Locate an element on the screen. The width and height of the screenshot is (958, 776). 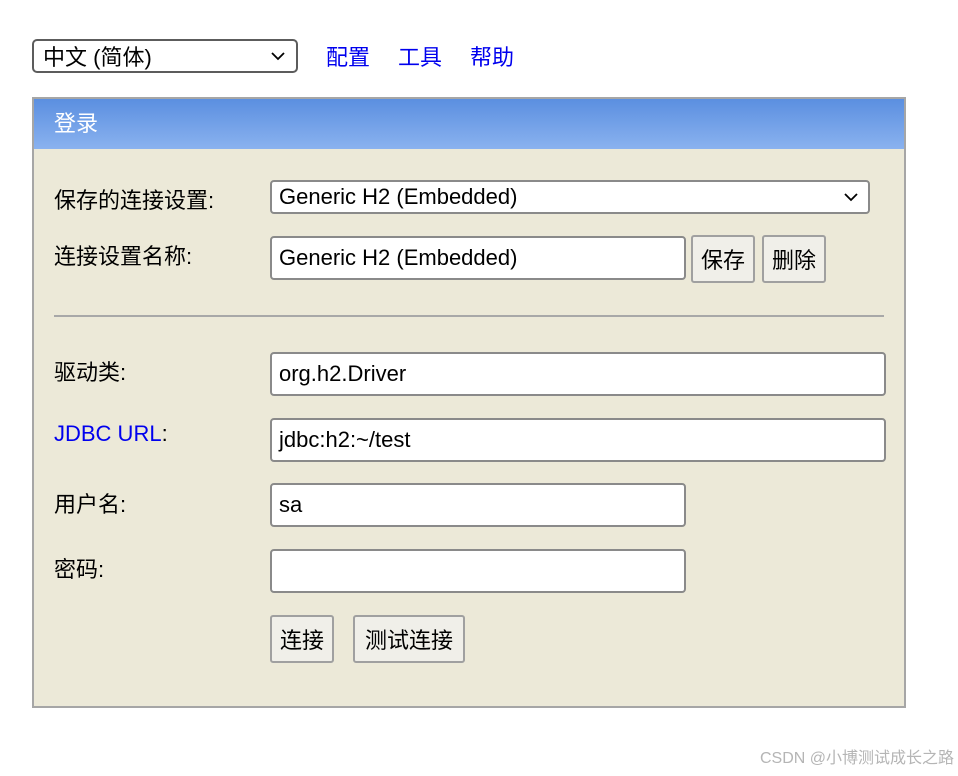
jdbc-url-input: jdbc:h2:~/test is located at coordinates (578, 440).